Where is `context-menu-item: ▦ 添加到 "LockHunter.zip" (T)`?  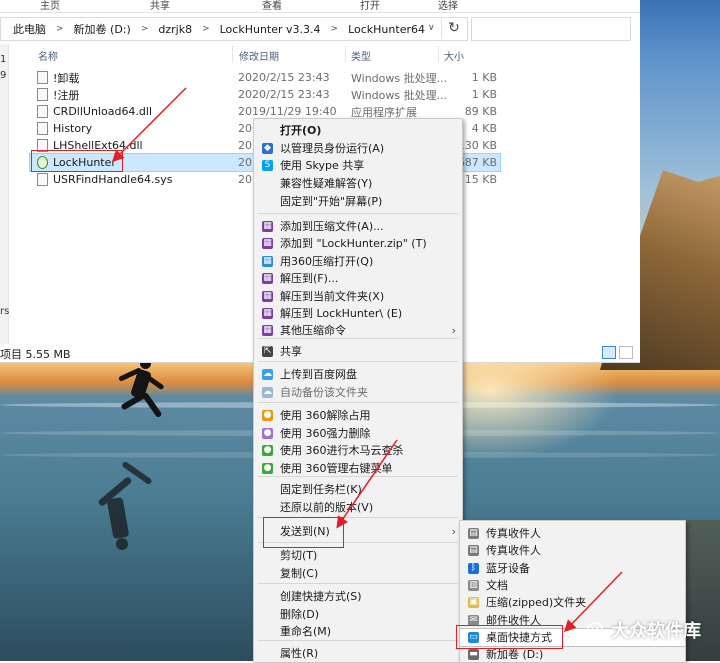
context-menu-item: ▦ 添加到 "LockHunter.zip" (T) is located at coordinates (358, 243).